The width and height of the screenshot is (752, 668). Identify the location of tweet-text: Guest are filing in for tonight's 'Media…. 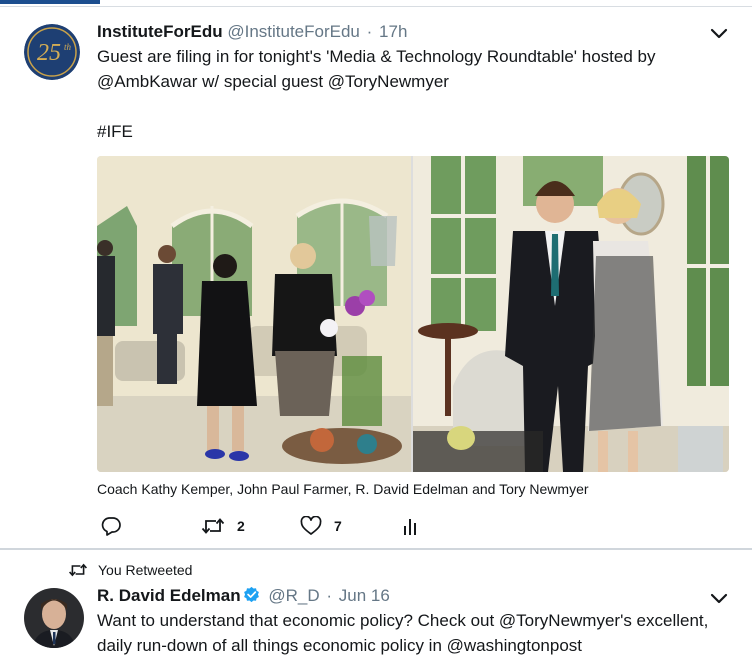
(417, 94).